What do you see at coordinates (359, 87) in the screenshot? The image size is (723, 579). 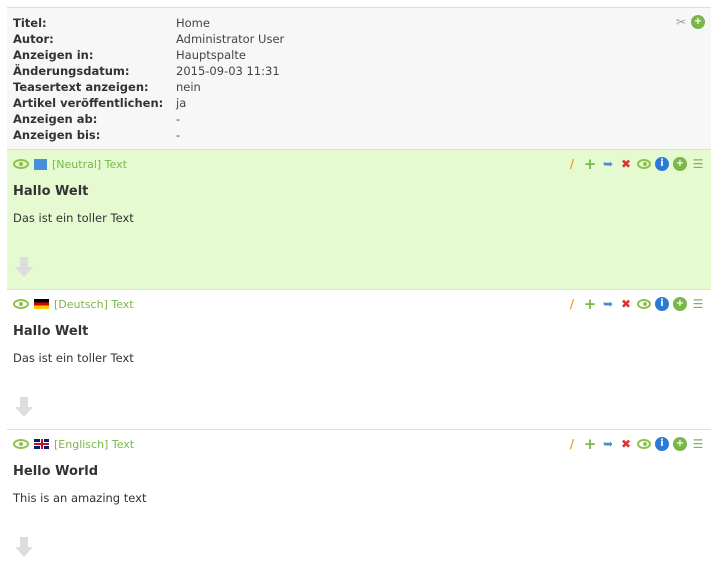 I see `meta-row: Teasertext anzeigen: nein` at bounding box center [359, 87].